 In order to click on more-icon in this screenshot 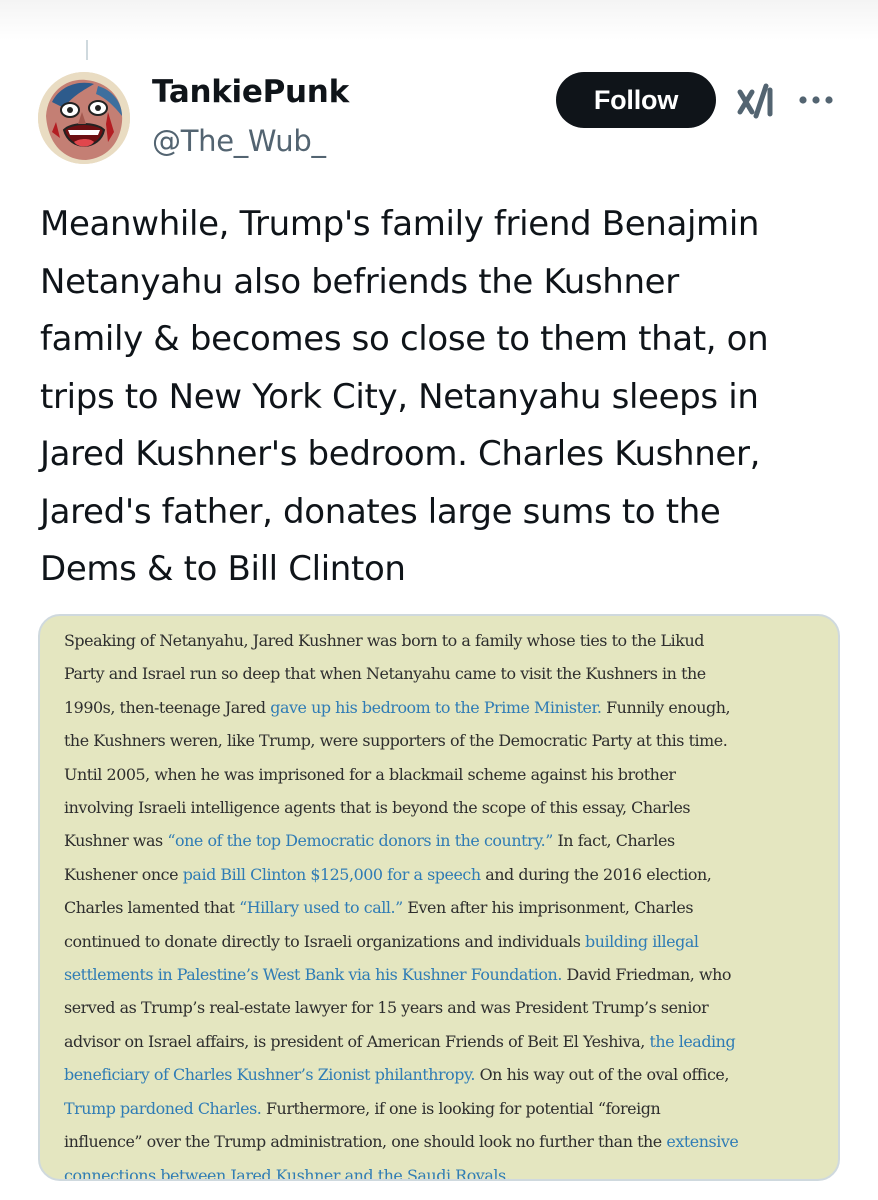, I will do `click(816, 99)`.